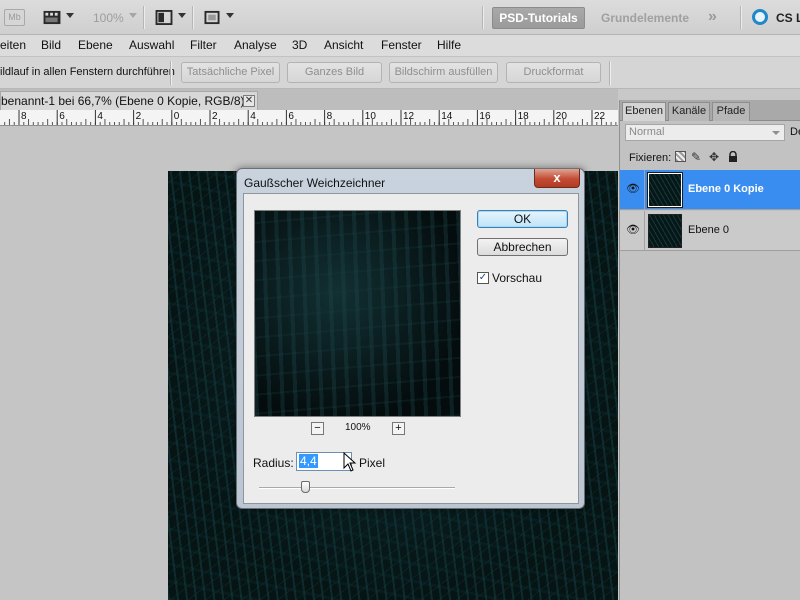  Describe the element at coordinates (357, 488) in the screenshot. I see `radius-slider-track` at that location.